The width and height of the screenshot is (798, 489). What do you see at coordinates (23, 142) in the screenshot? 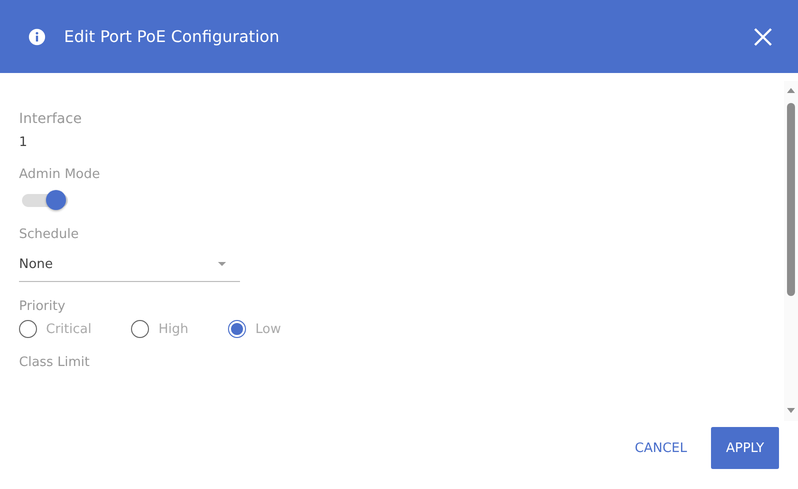
I see `field-value: 1` at bounding box center [23, 142].